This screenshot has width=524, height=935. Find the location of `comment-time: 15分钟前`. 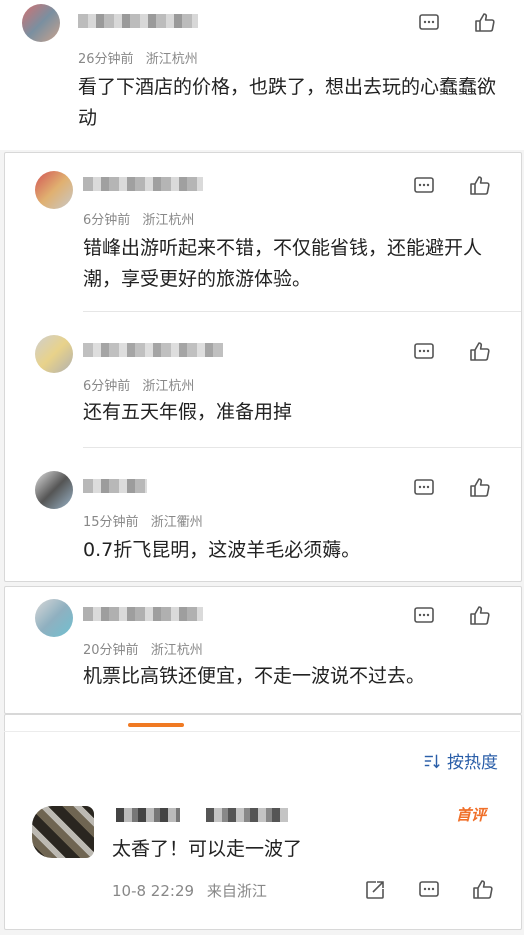

comment-time: 15分钟前 is located at coordinates (111, 522).